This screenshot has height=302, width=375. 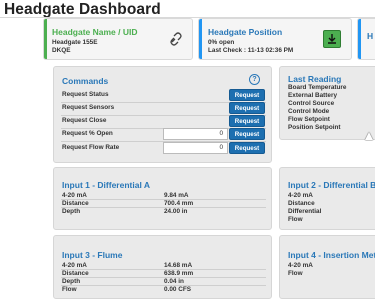 What do you see at coordinates (247, 134) in the screenshot?
I see `request-percent-open-button: Request` at bounding box center [247, 134].